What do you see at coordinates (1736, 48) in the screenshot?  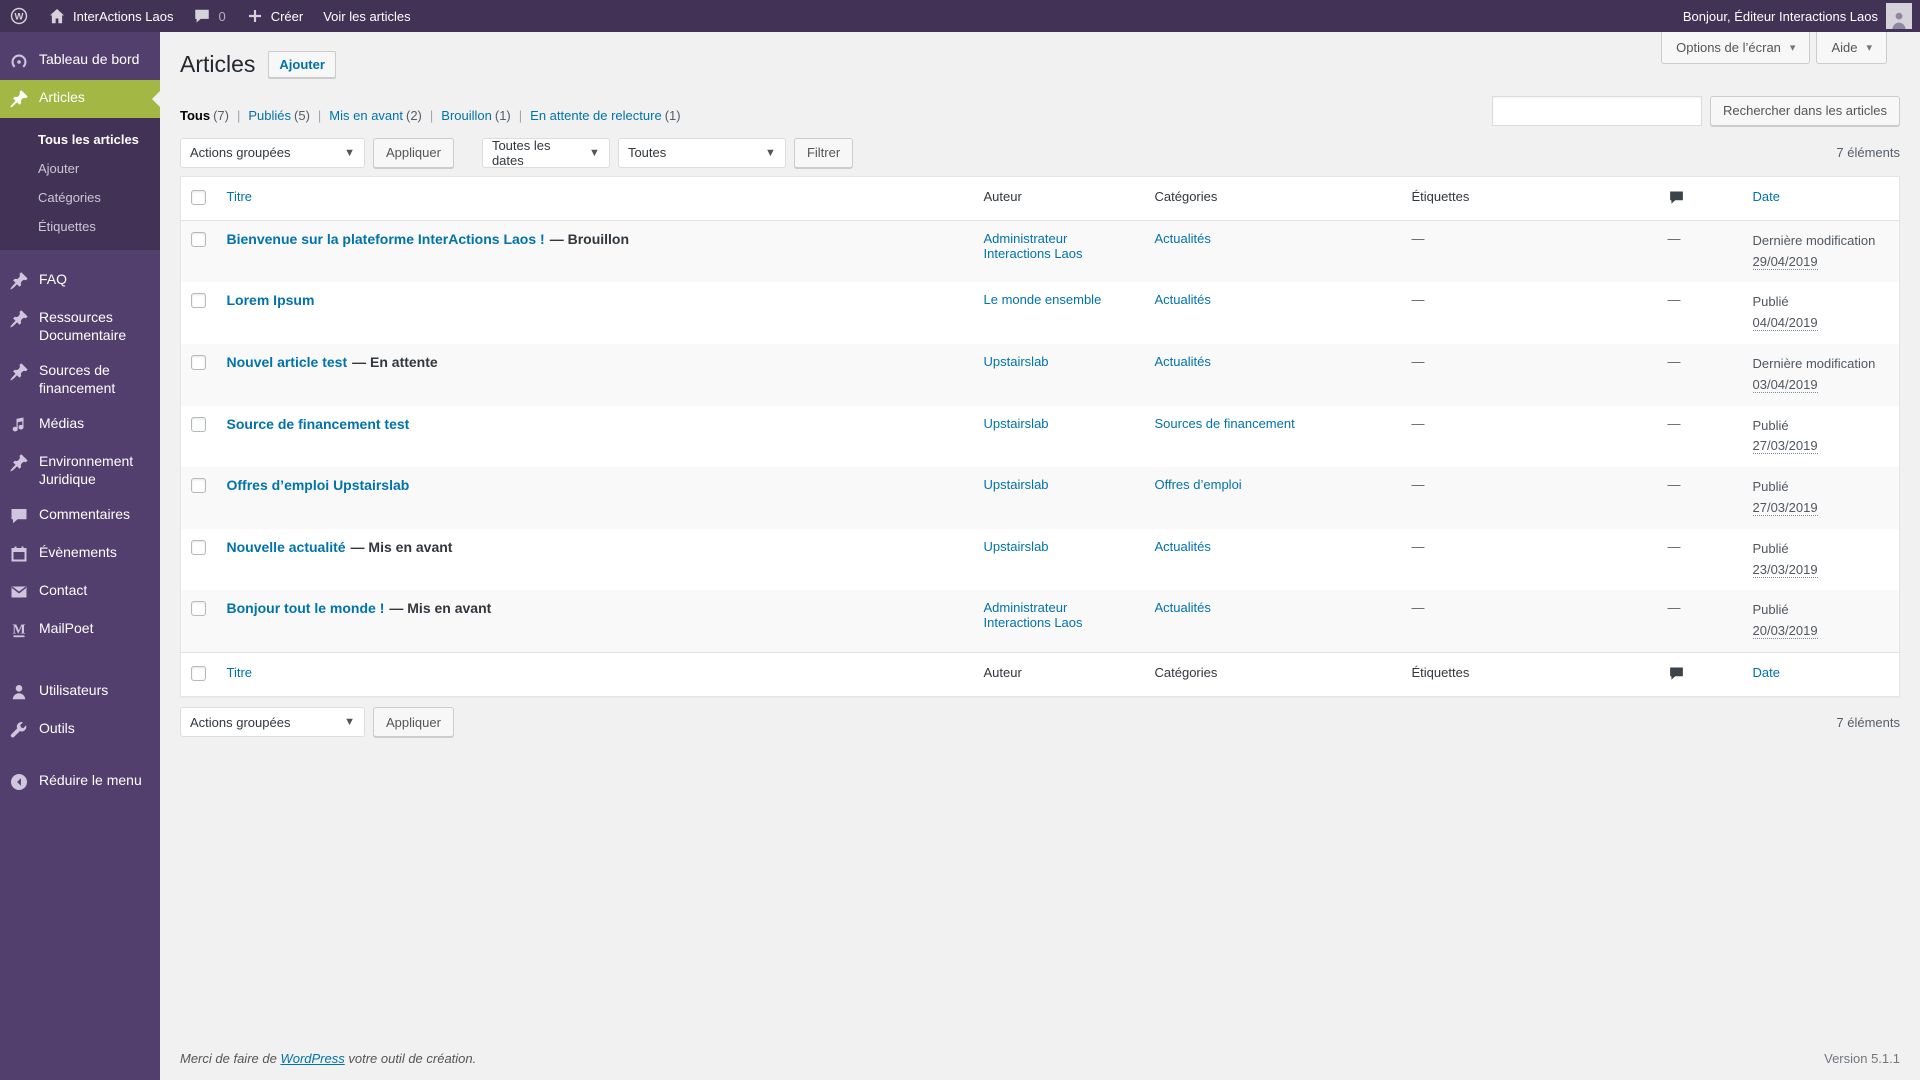 I see `screen-options-button: Options de l’écran` at bounding box center [1736, 48].